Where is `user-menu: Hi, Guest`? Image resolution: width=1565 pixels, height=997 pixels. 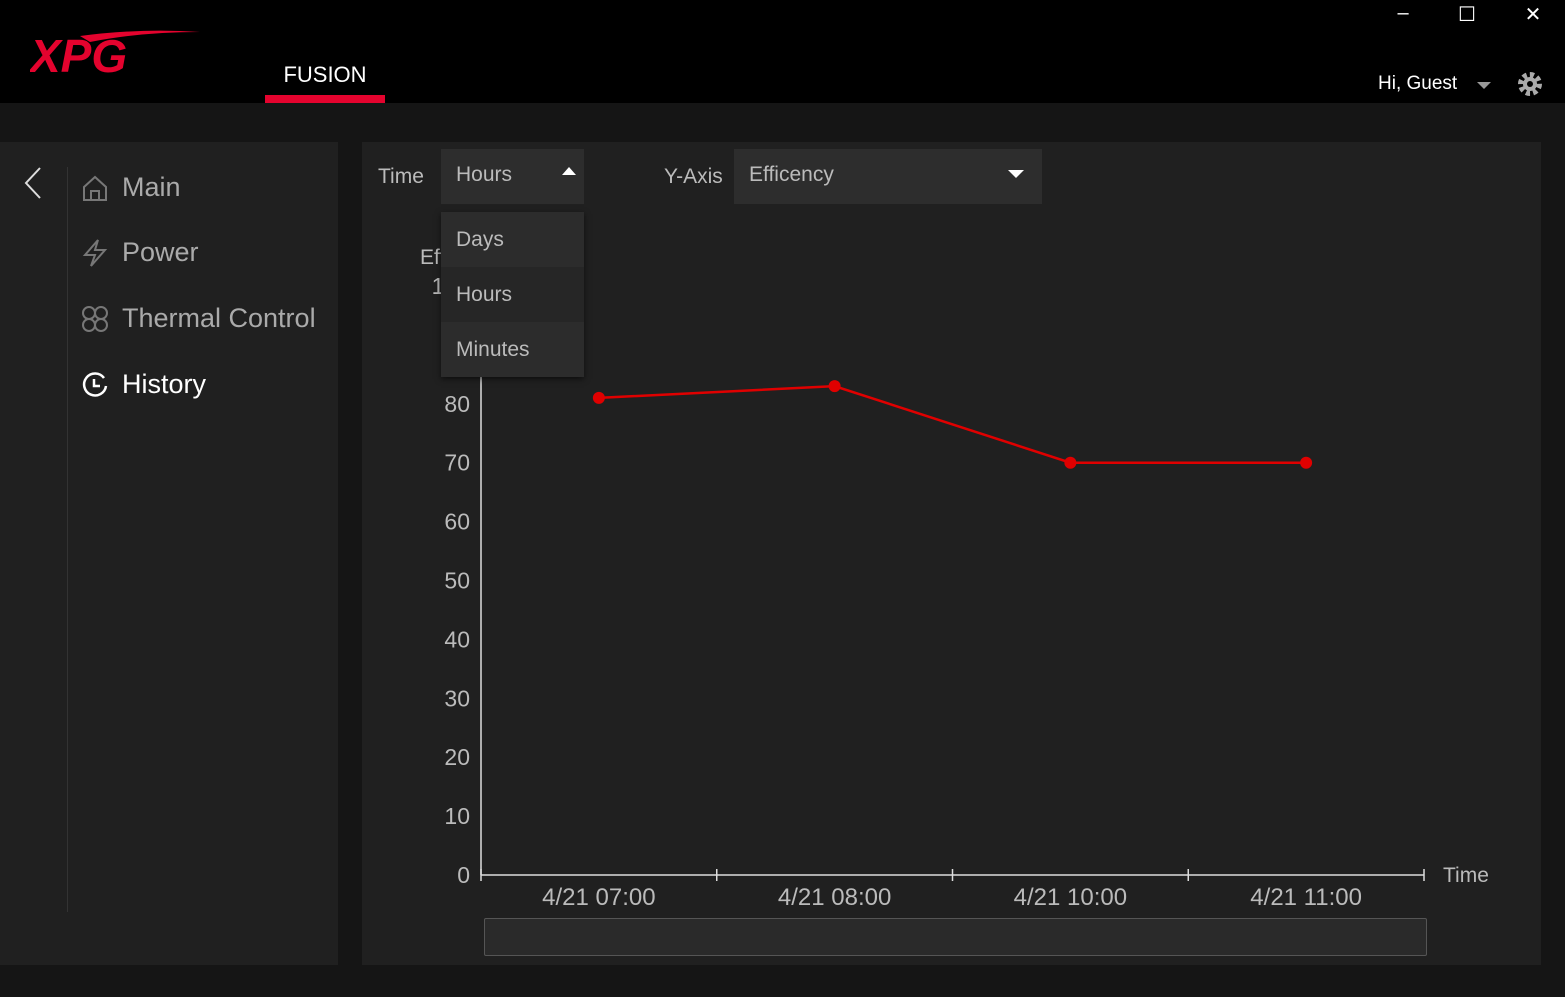
user-menu: Hi, Guest is located at coordinates (1417, 84).